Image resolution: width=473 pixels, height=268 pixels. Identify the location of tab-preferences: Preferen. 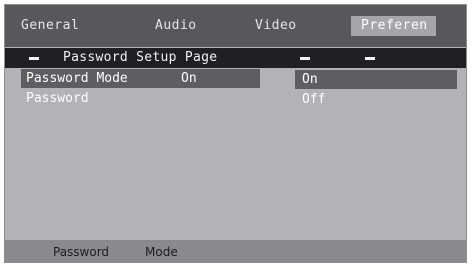
(393, 26).